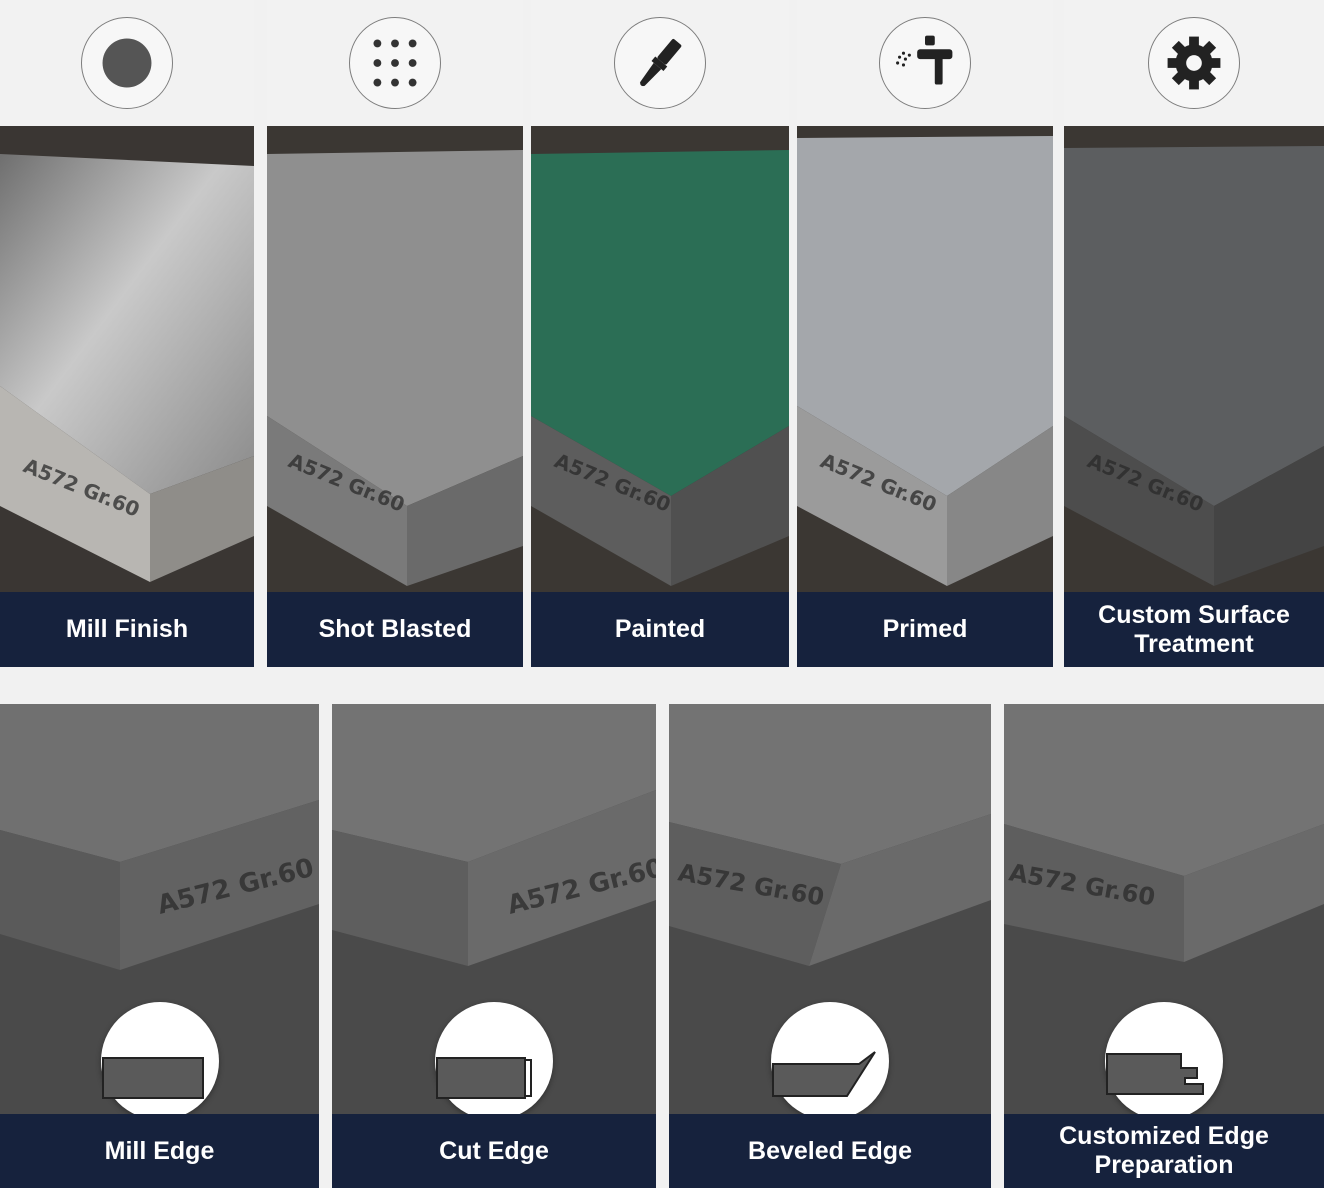  I want to click on finish-panel-primed: A572 Gr.60 Primed, so click(925, 333).